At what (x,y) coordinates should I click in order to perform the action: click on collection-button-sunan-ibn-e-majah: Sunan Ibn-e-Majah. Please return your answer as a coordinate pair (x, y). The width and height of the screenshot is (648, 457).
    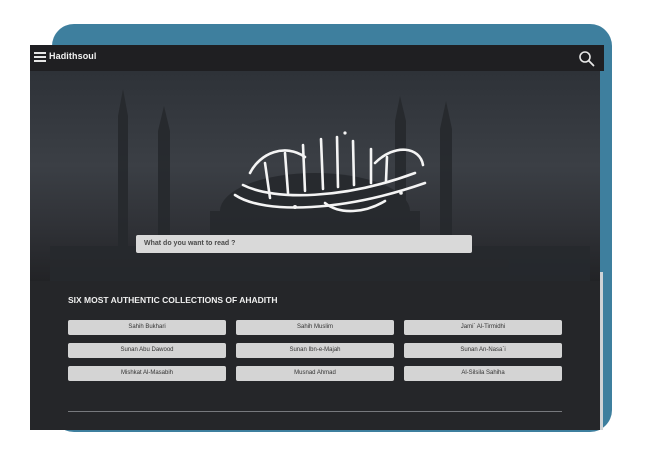
    Looking at the image, I should click on (315, 350).